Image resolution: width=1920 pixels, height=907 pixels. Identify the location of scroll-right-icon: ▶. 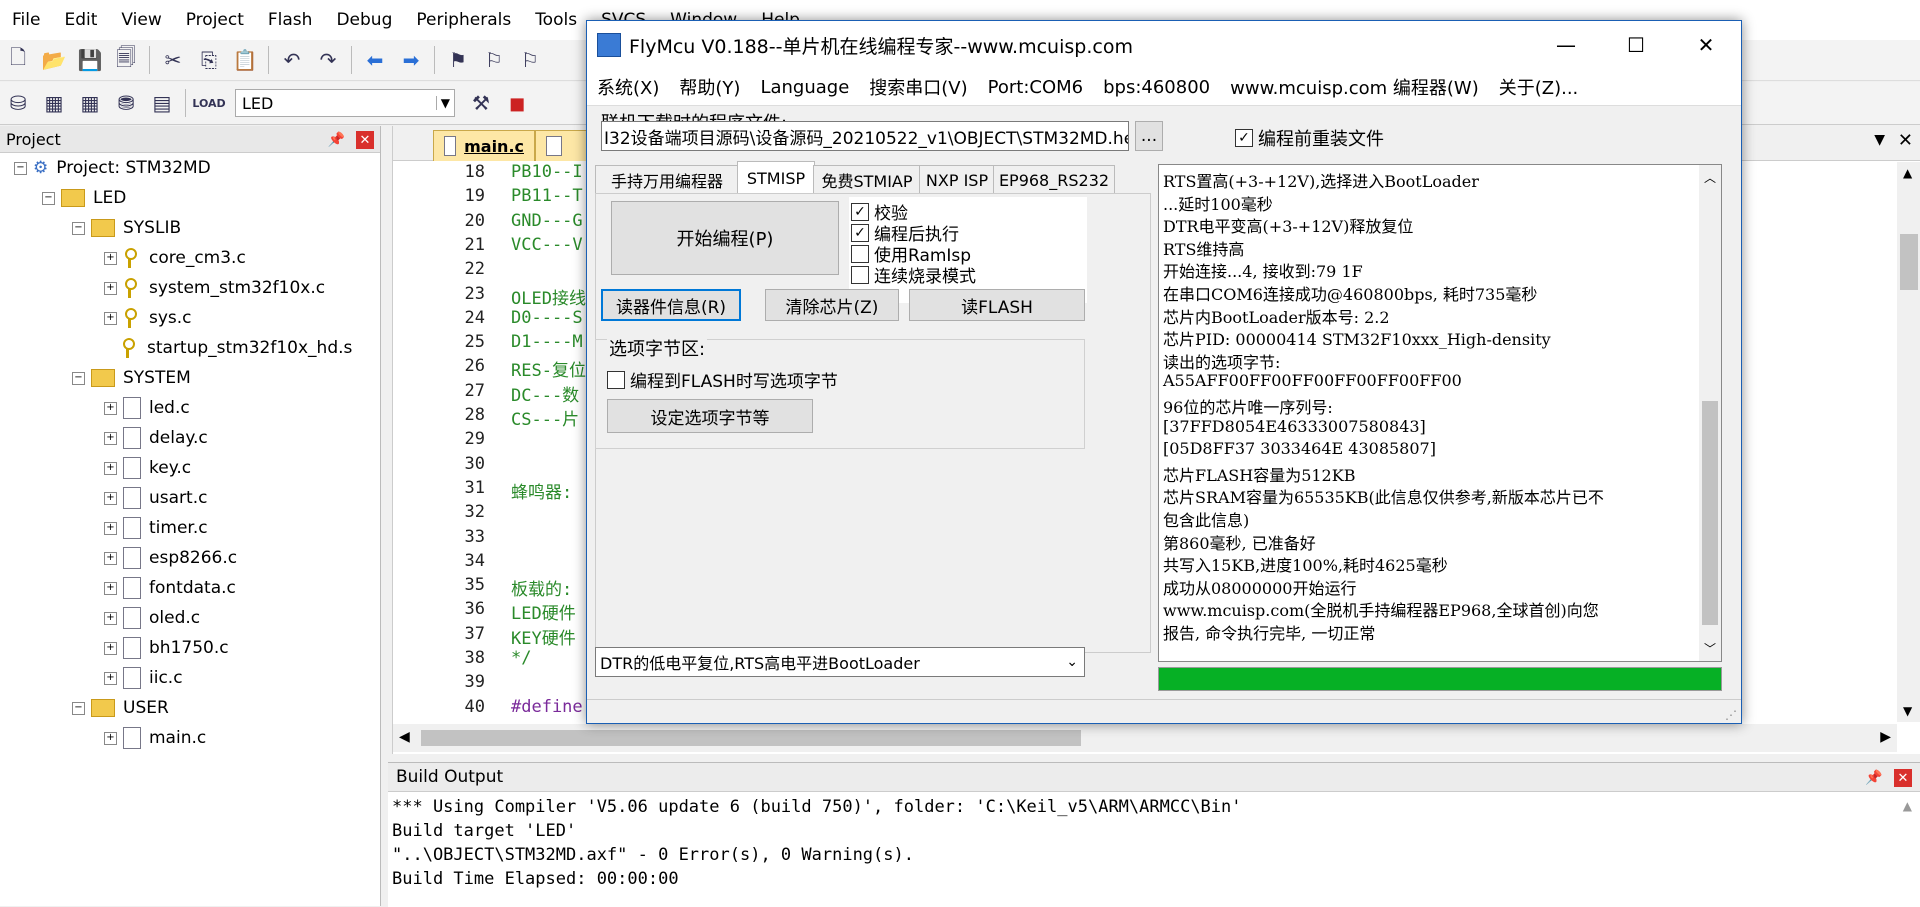
(1885, 737).